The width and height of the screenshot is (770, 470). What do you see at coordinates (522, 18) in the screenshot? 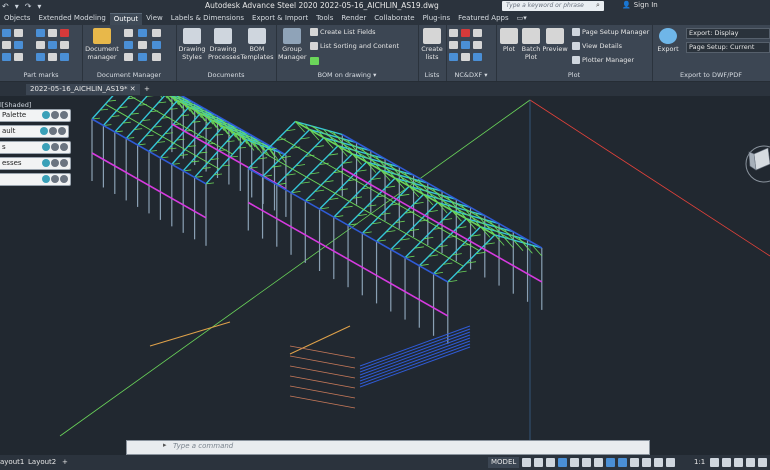
I see `ribbon-options-icon: ▭▾` at bounding box center [522, 18].